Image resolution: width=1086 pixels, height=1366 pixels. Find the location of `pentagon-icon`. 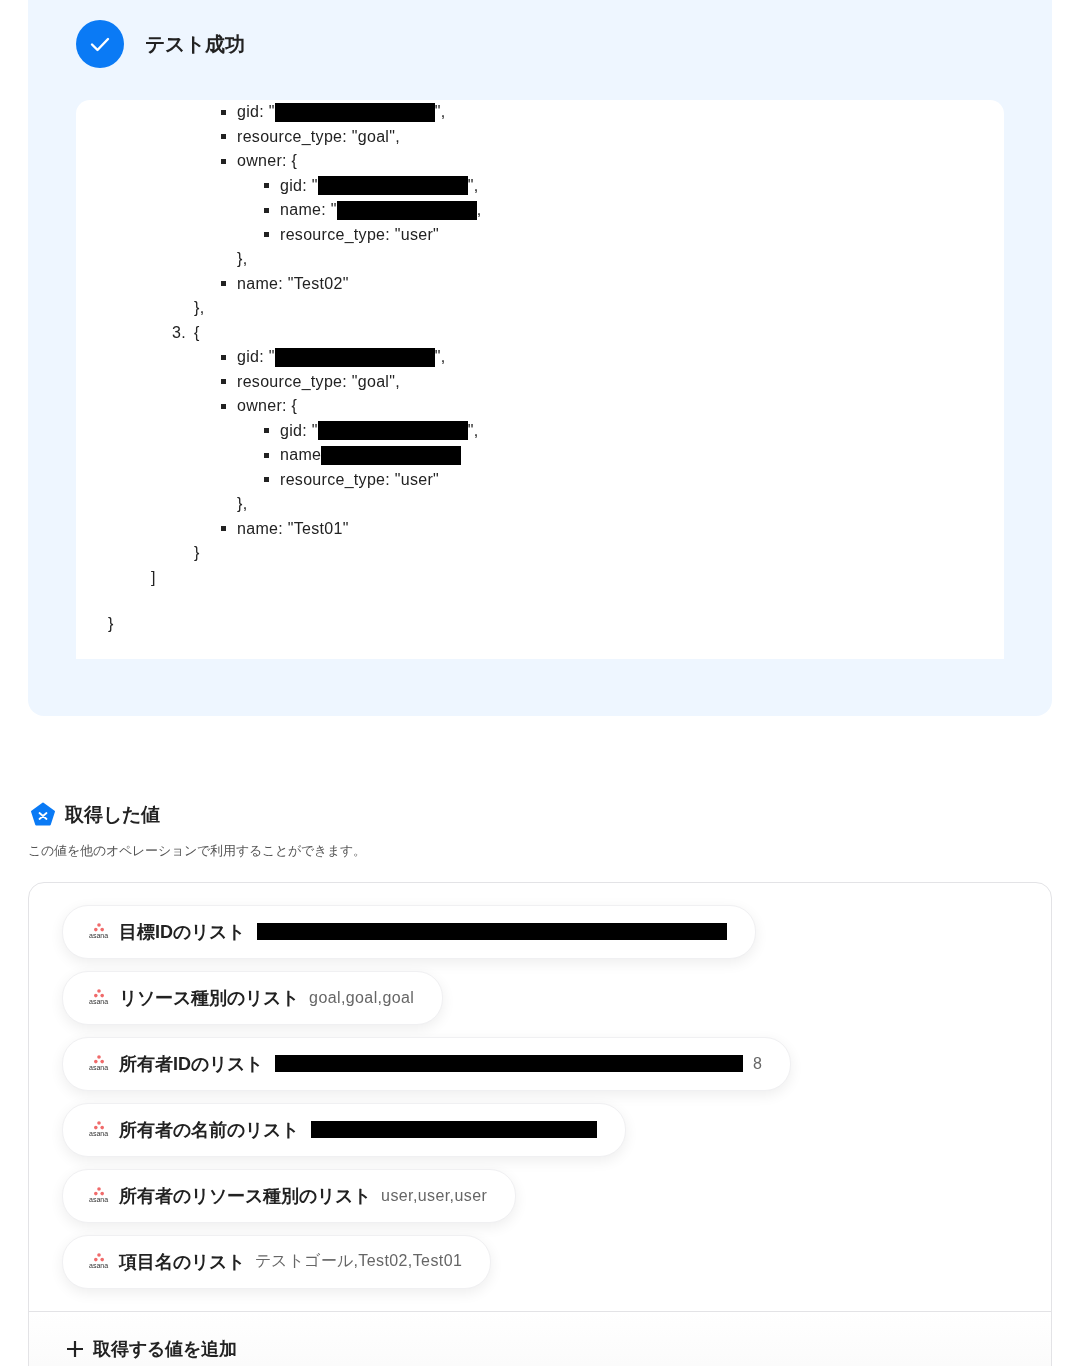

pentagon-icon is located at coordinates (43, 814).